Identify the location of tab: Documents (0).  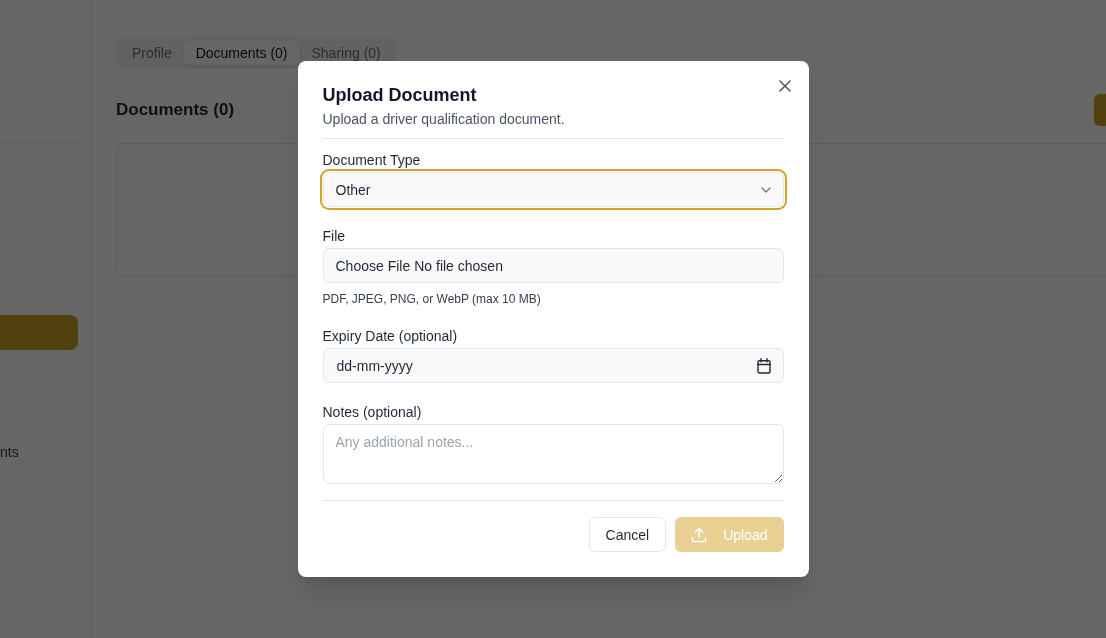
(241, 53).